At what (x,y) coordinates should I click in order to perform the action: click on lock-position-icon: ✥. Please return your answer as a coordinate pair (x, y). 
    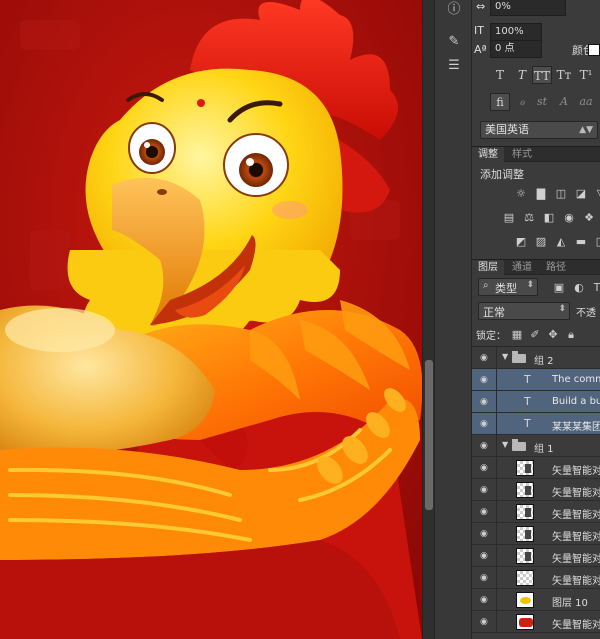
    Looking at the image, I should click on (553, 334).